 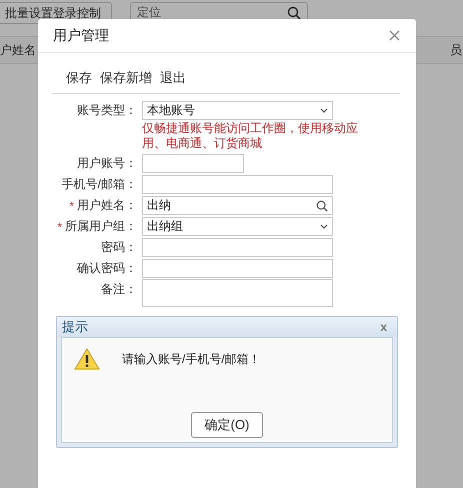 I want to click on field-label: 确认密码：, so click(x=107, y=268).